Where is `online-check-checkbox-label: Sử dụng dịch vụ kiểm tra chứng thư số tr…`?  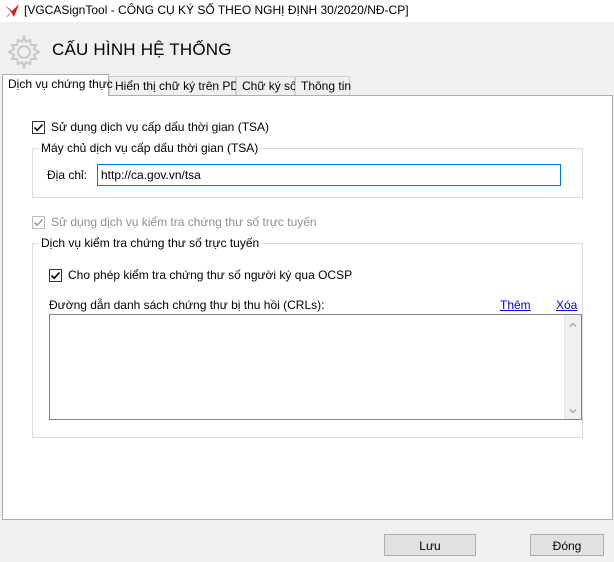
online-check-checkbox-label: Sử dụng dịch vụ kiểm tra chứng thư số tr… is located at coordinates (184, 222).